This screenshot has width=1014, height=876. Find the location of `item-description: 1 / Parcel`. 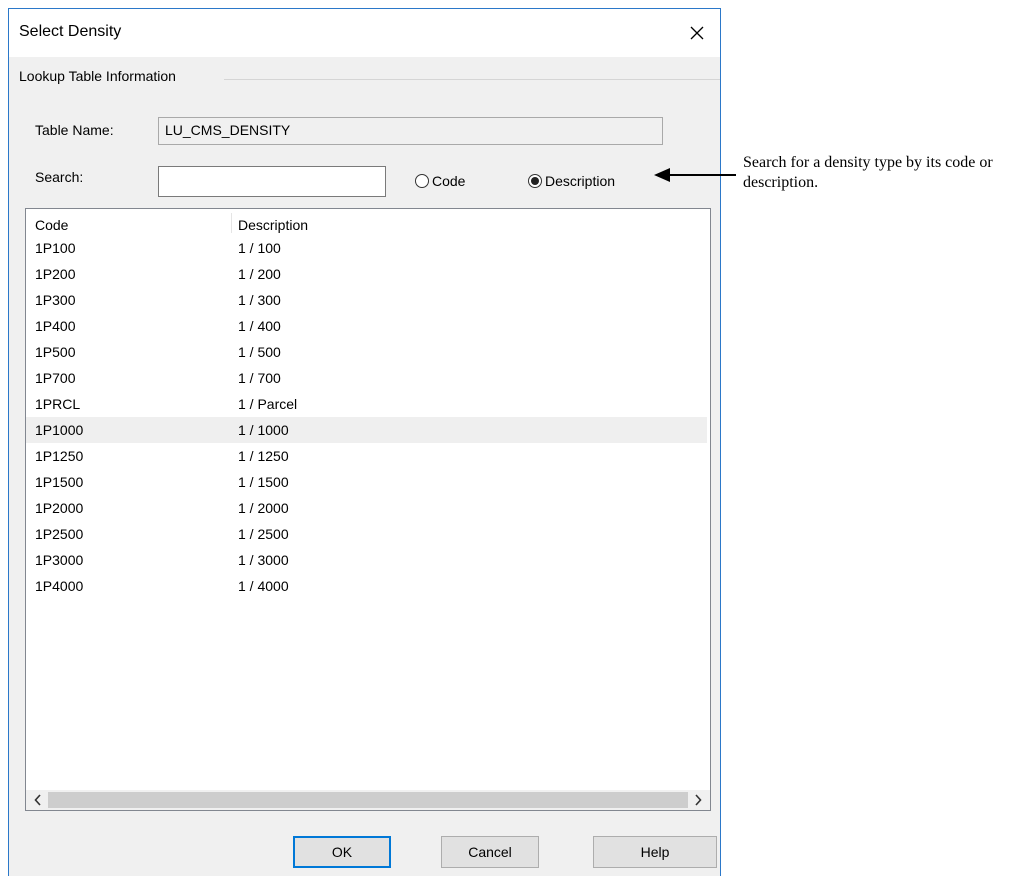

item-description: 1 / Parcel is located at coordinates (268, 404).